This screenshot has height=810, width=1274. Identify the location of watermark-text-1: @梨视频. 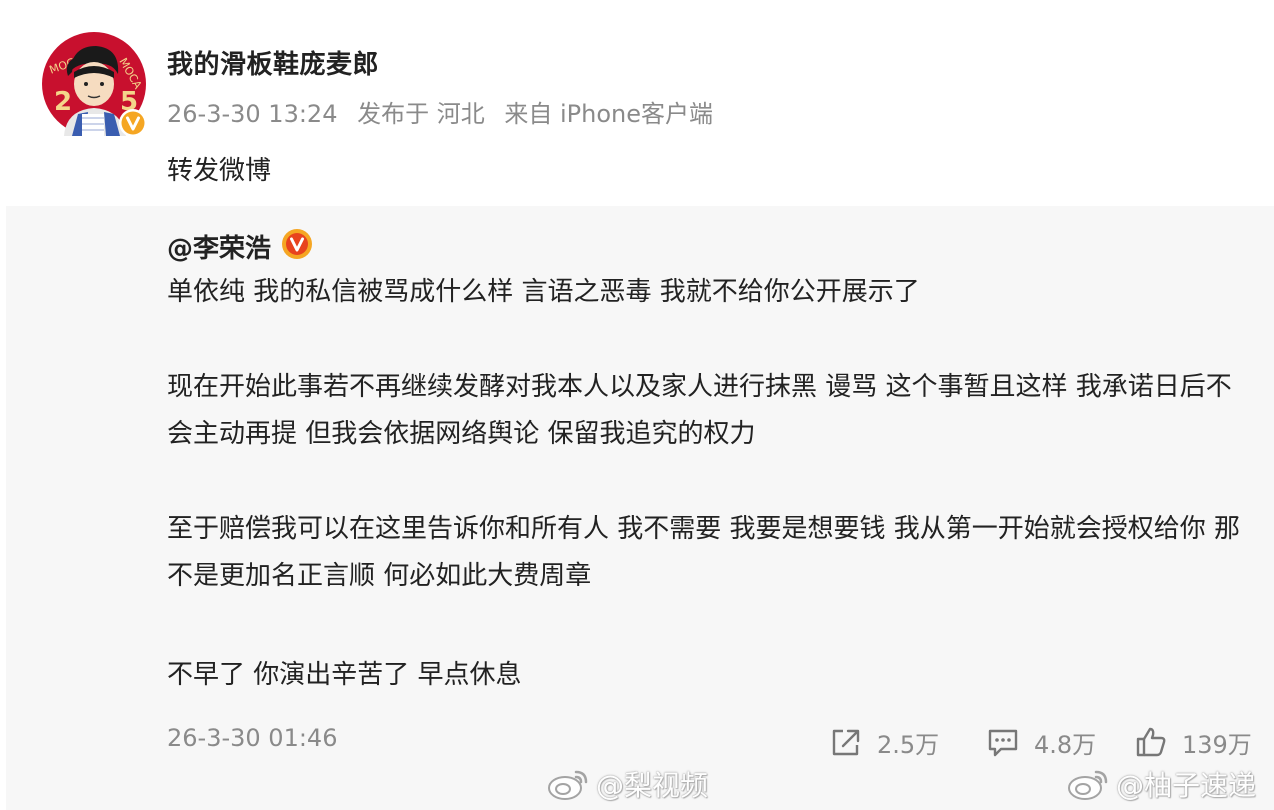
(652, 785).